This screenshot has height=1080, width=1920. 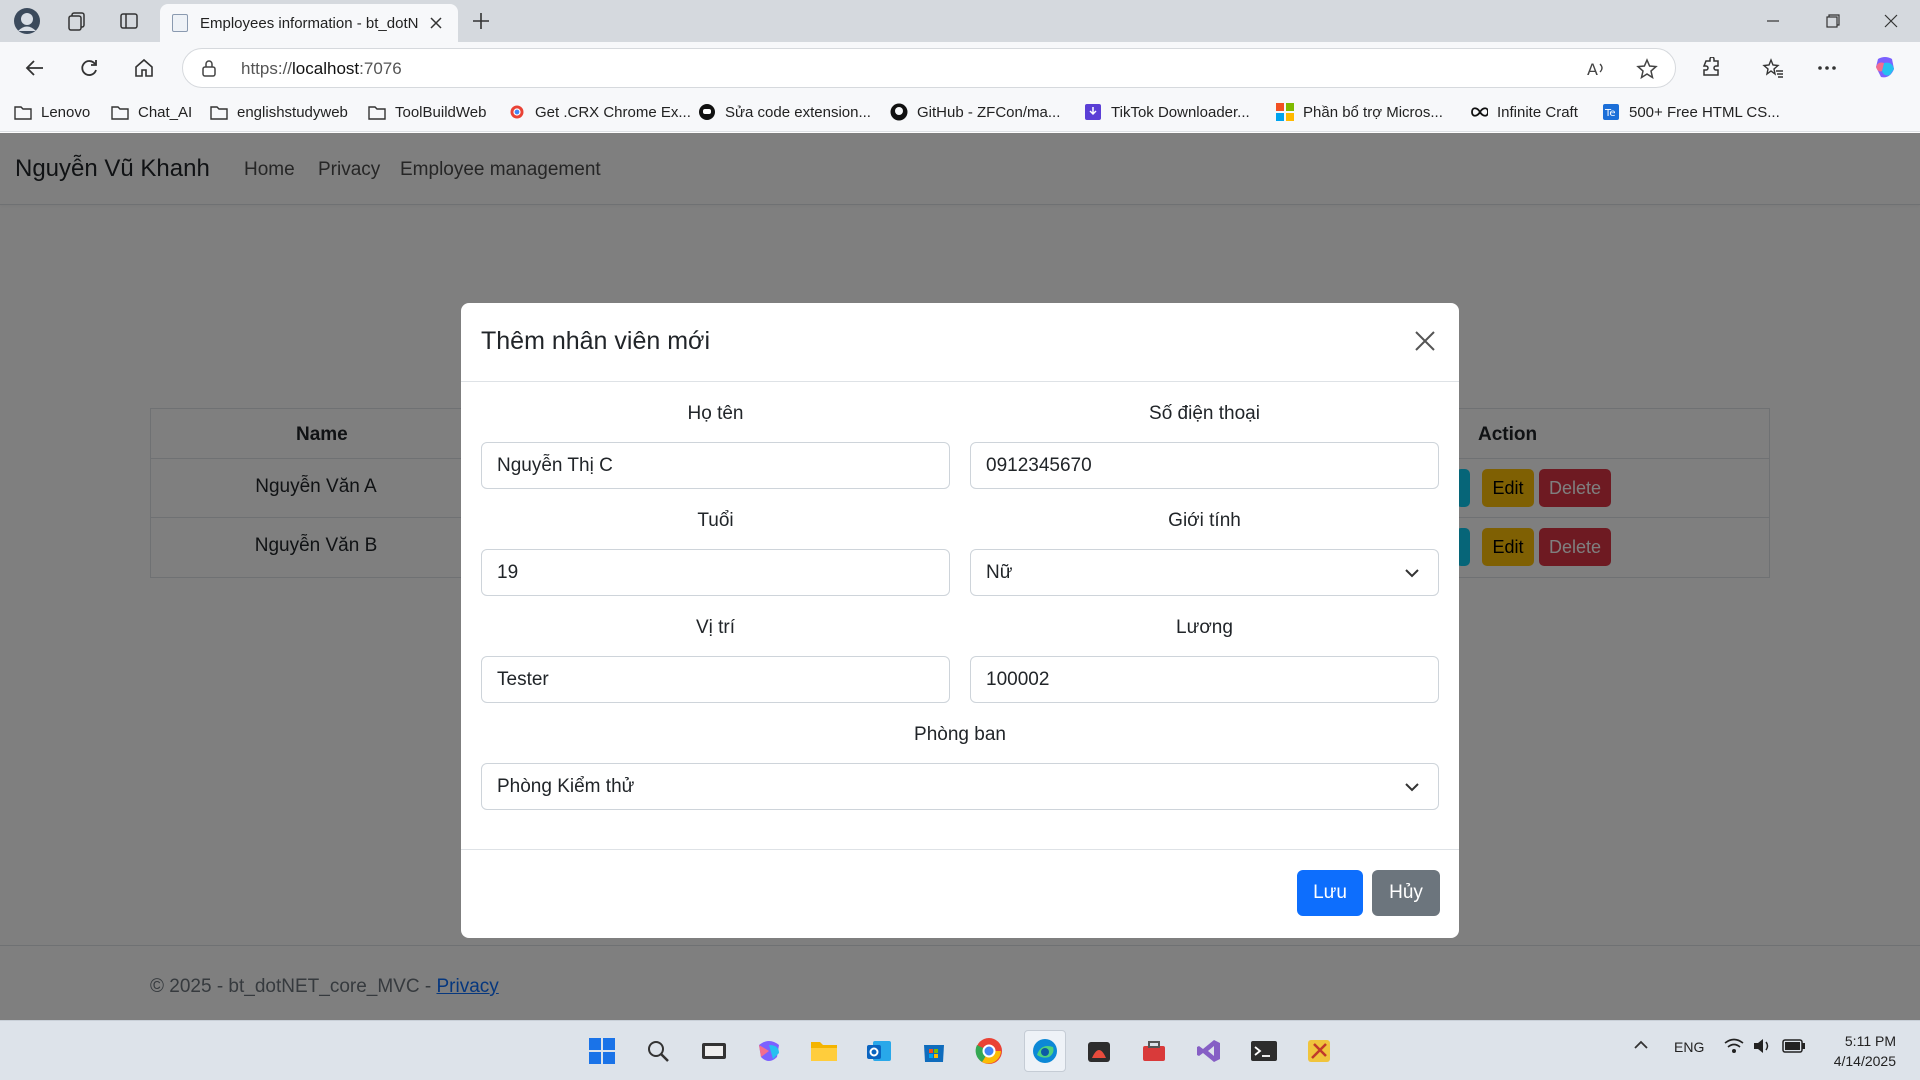 I want to click on bookmark-label: Lenovo, so click(x=66, y=112).